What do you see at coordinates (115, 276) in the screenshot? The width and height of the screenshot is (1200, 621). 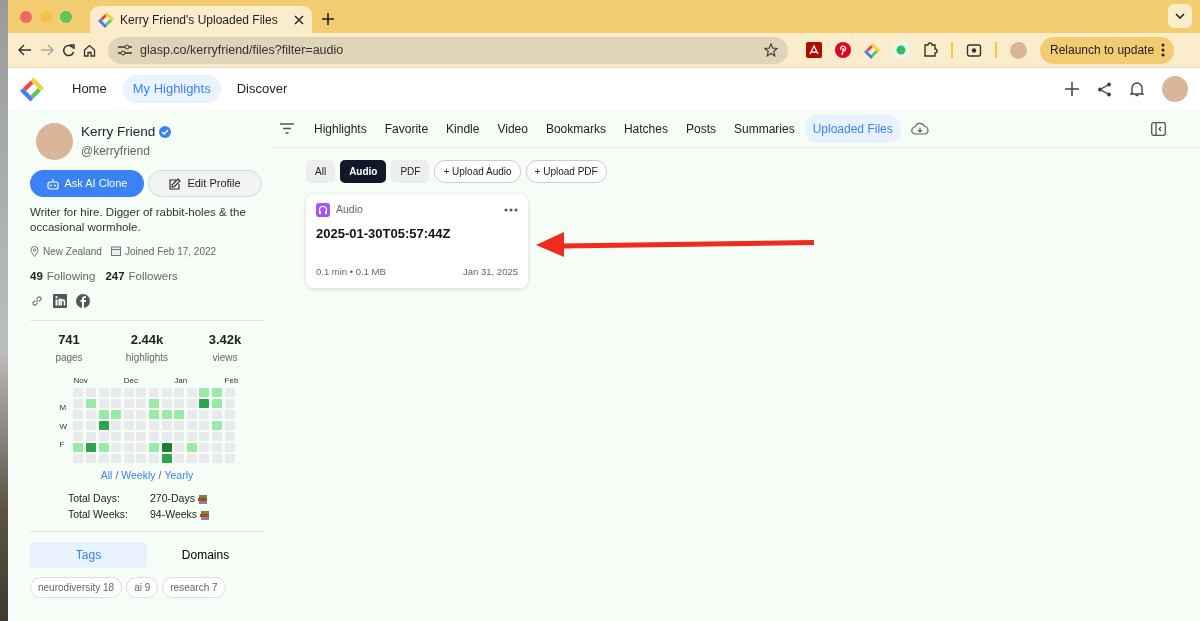 I see `follow-count: 247` at bounding box center [115, 276].